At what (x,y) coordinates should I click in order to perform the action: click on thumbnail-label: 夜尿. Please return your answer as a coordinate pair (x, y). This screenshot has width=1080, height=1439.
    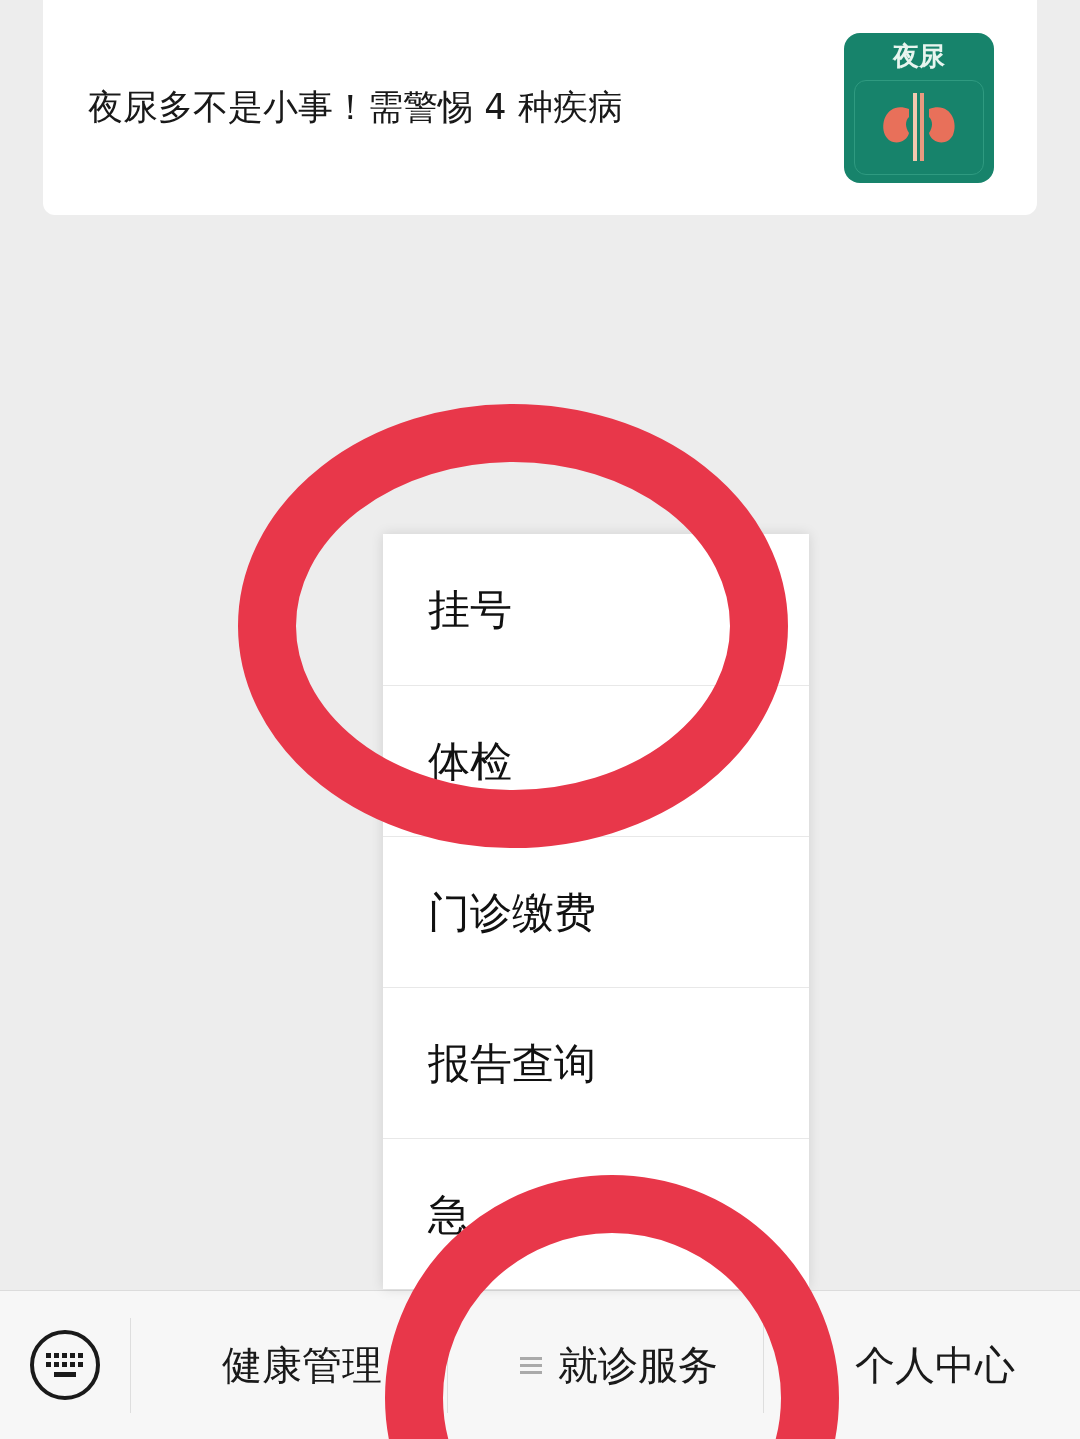
    Looking at the image, I should click on (919, 56).